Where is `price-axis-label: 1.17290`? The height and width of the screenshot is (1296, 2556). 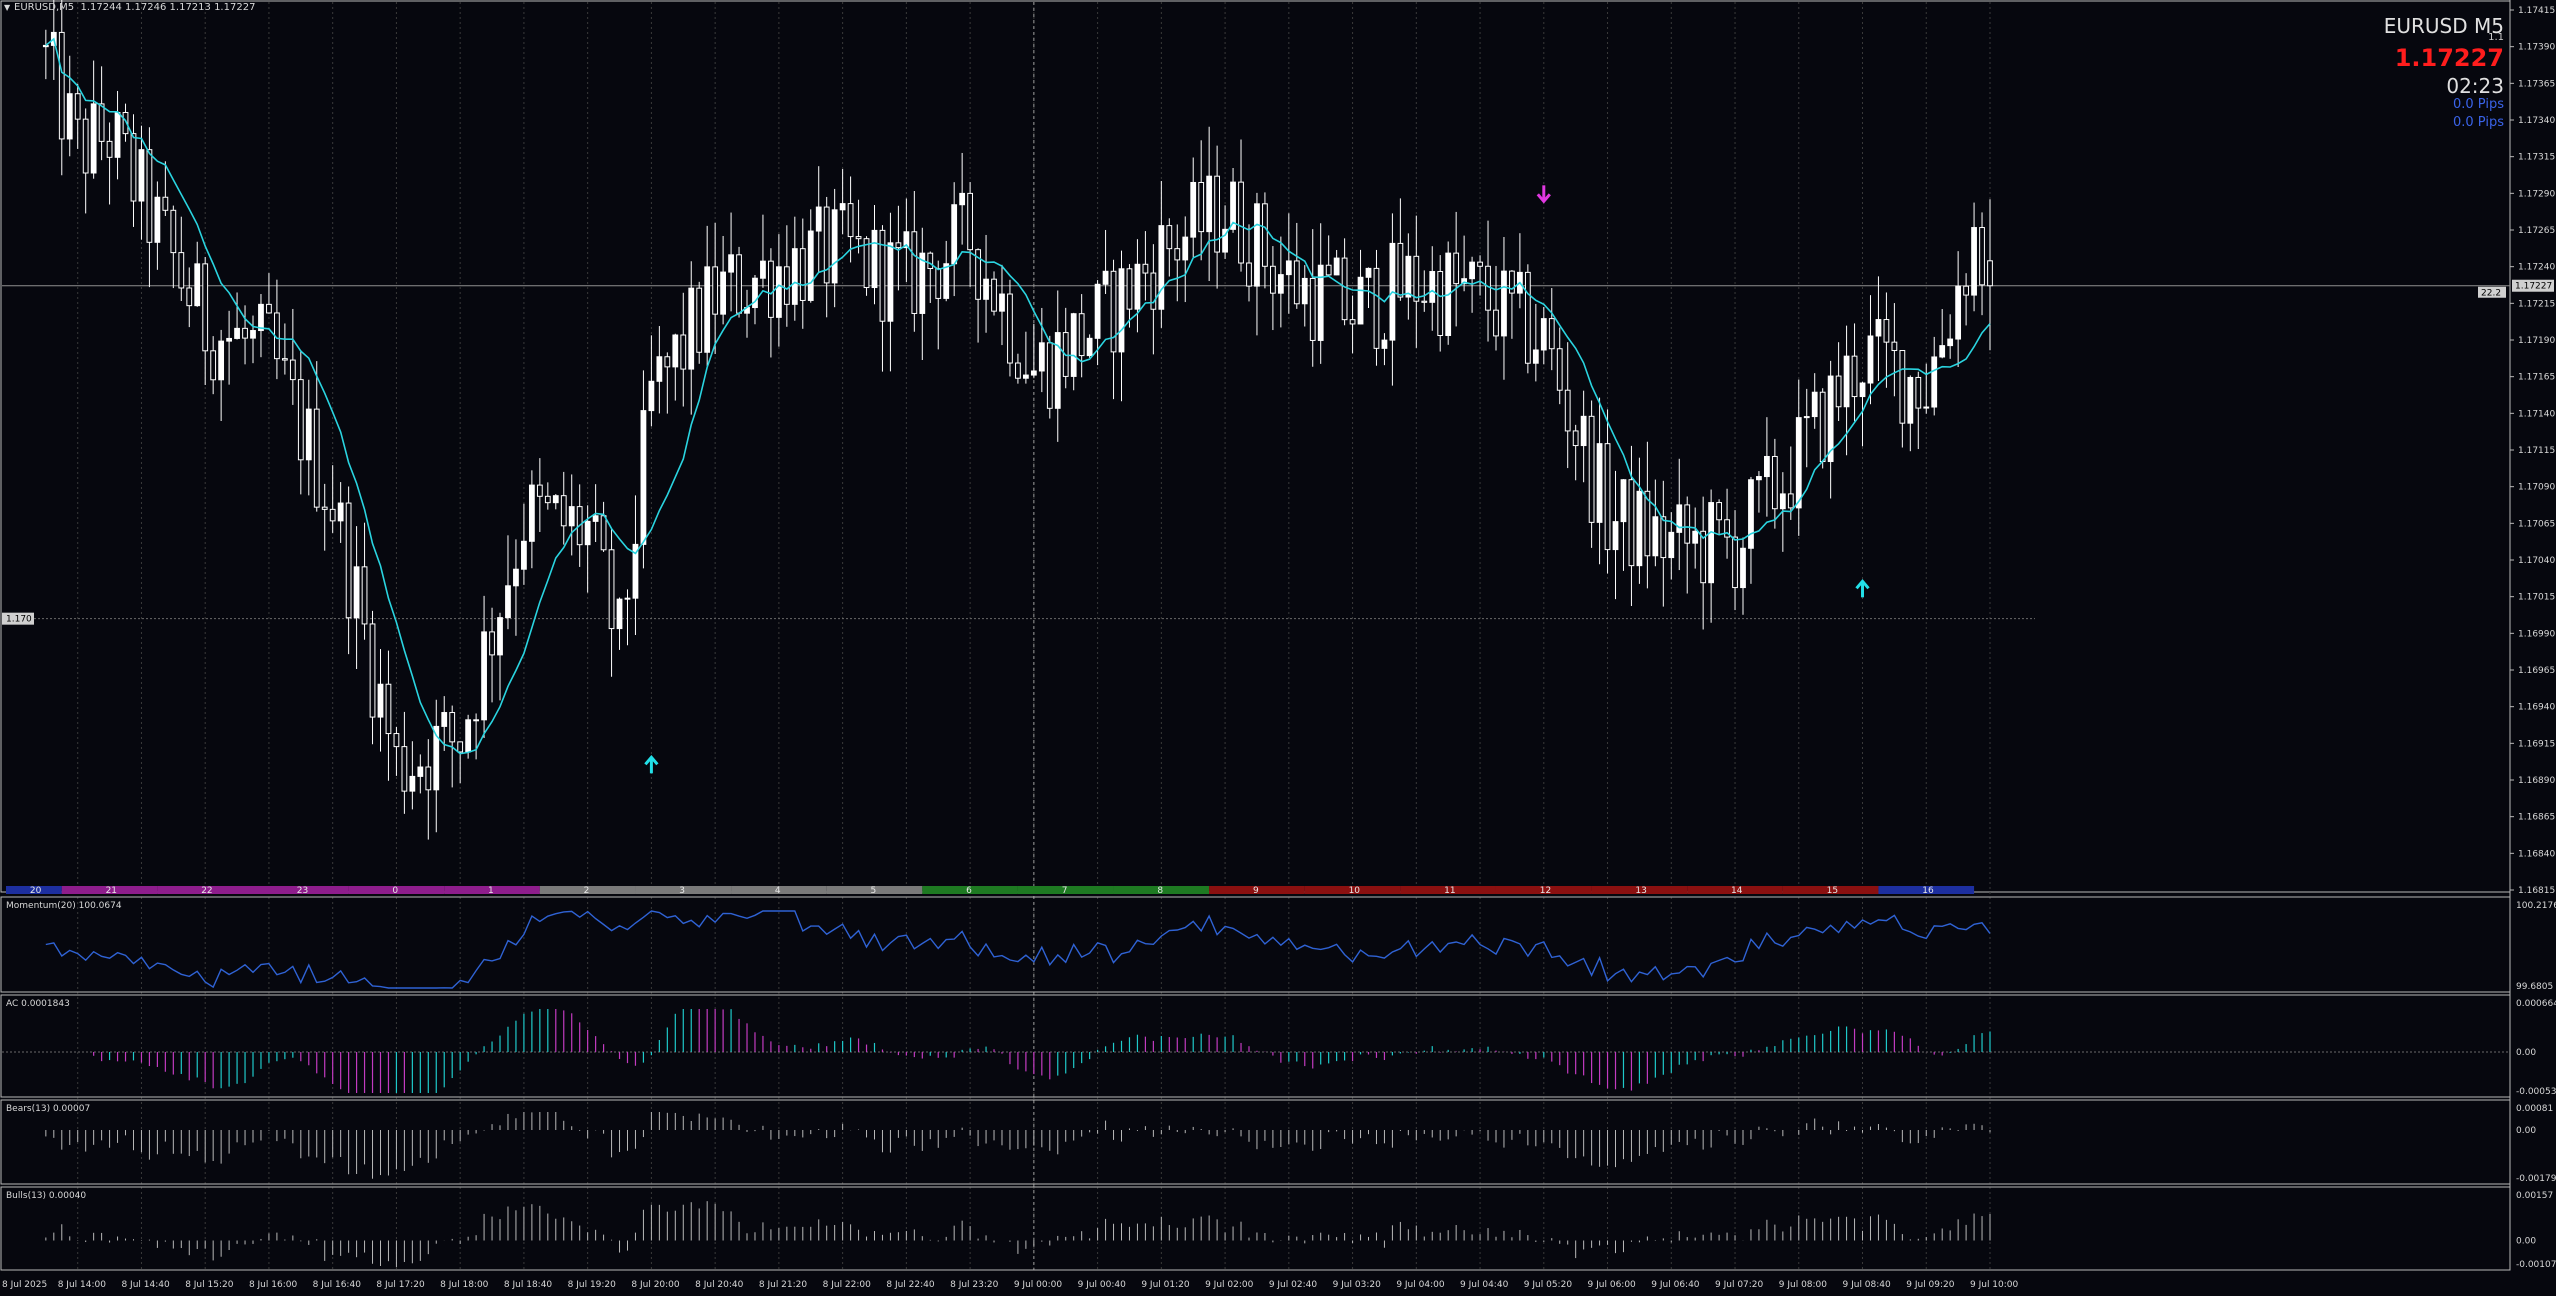 price-axis-label: 1.17290 is located at coordinates (2536, 194).